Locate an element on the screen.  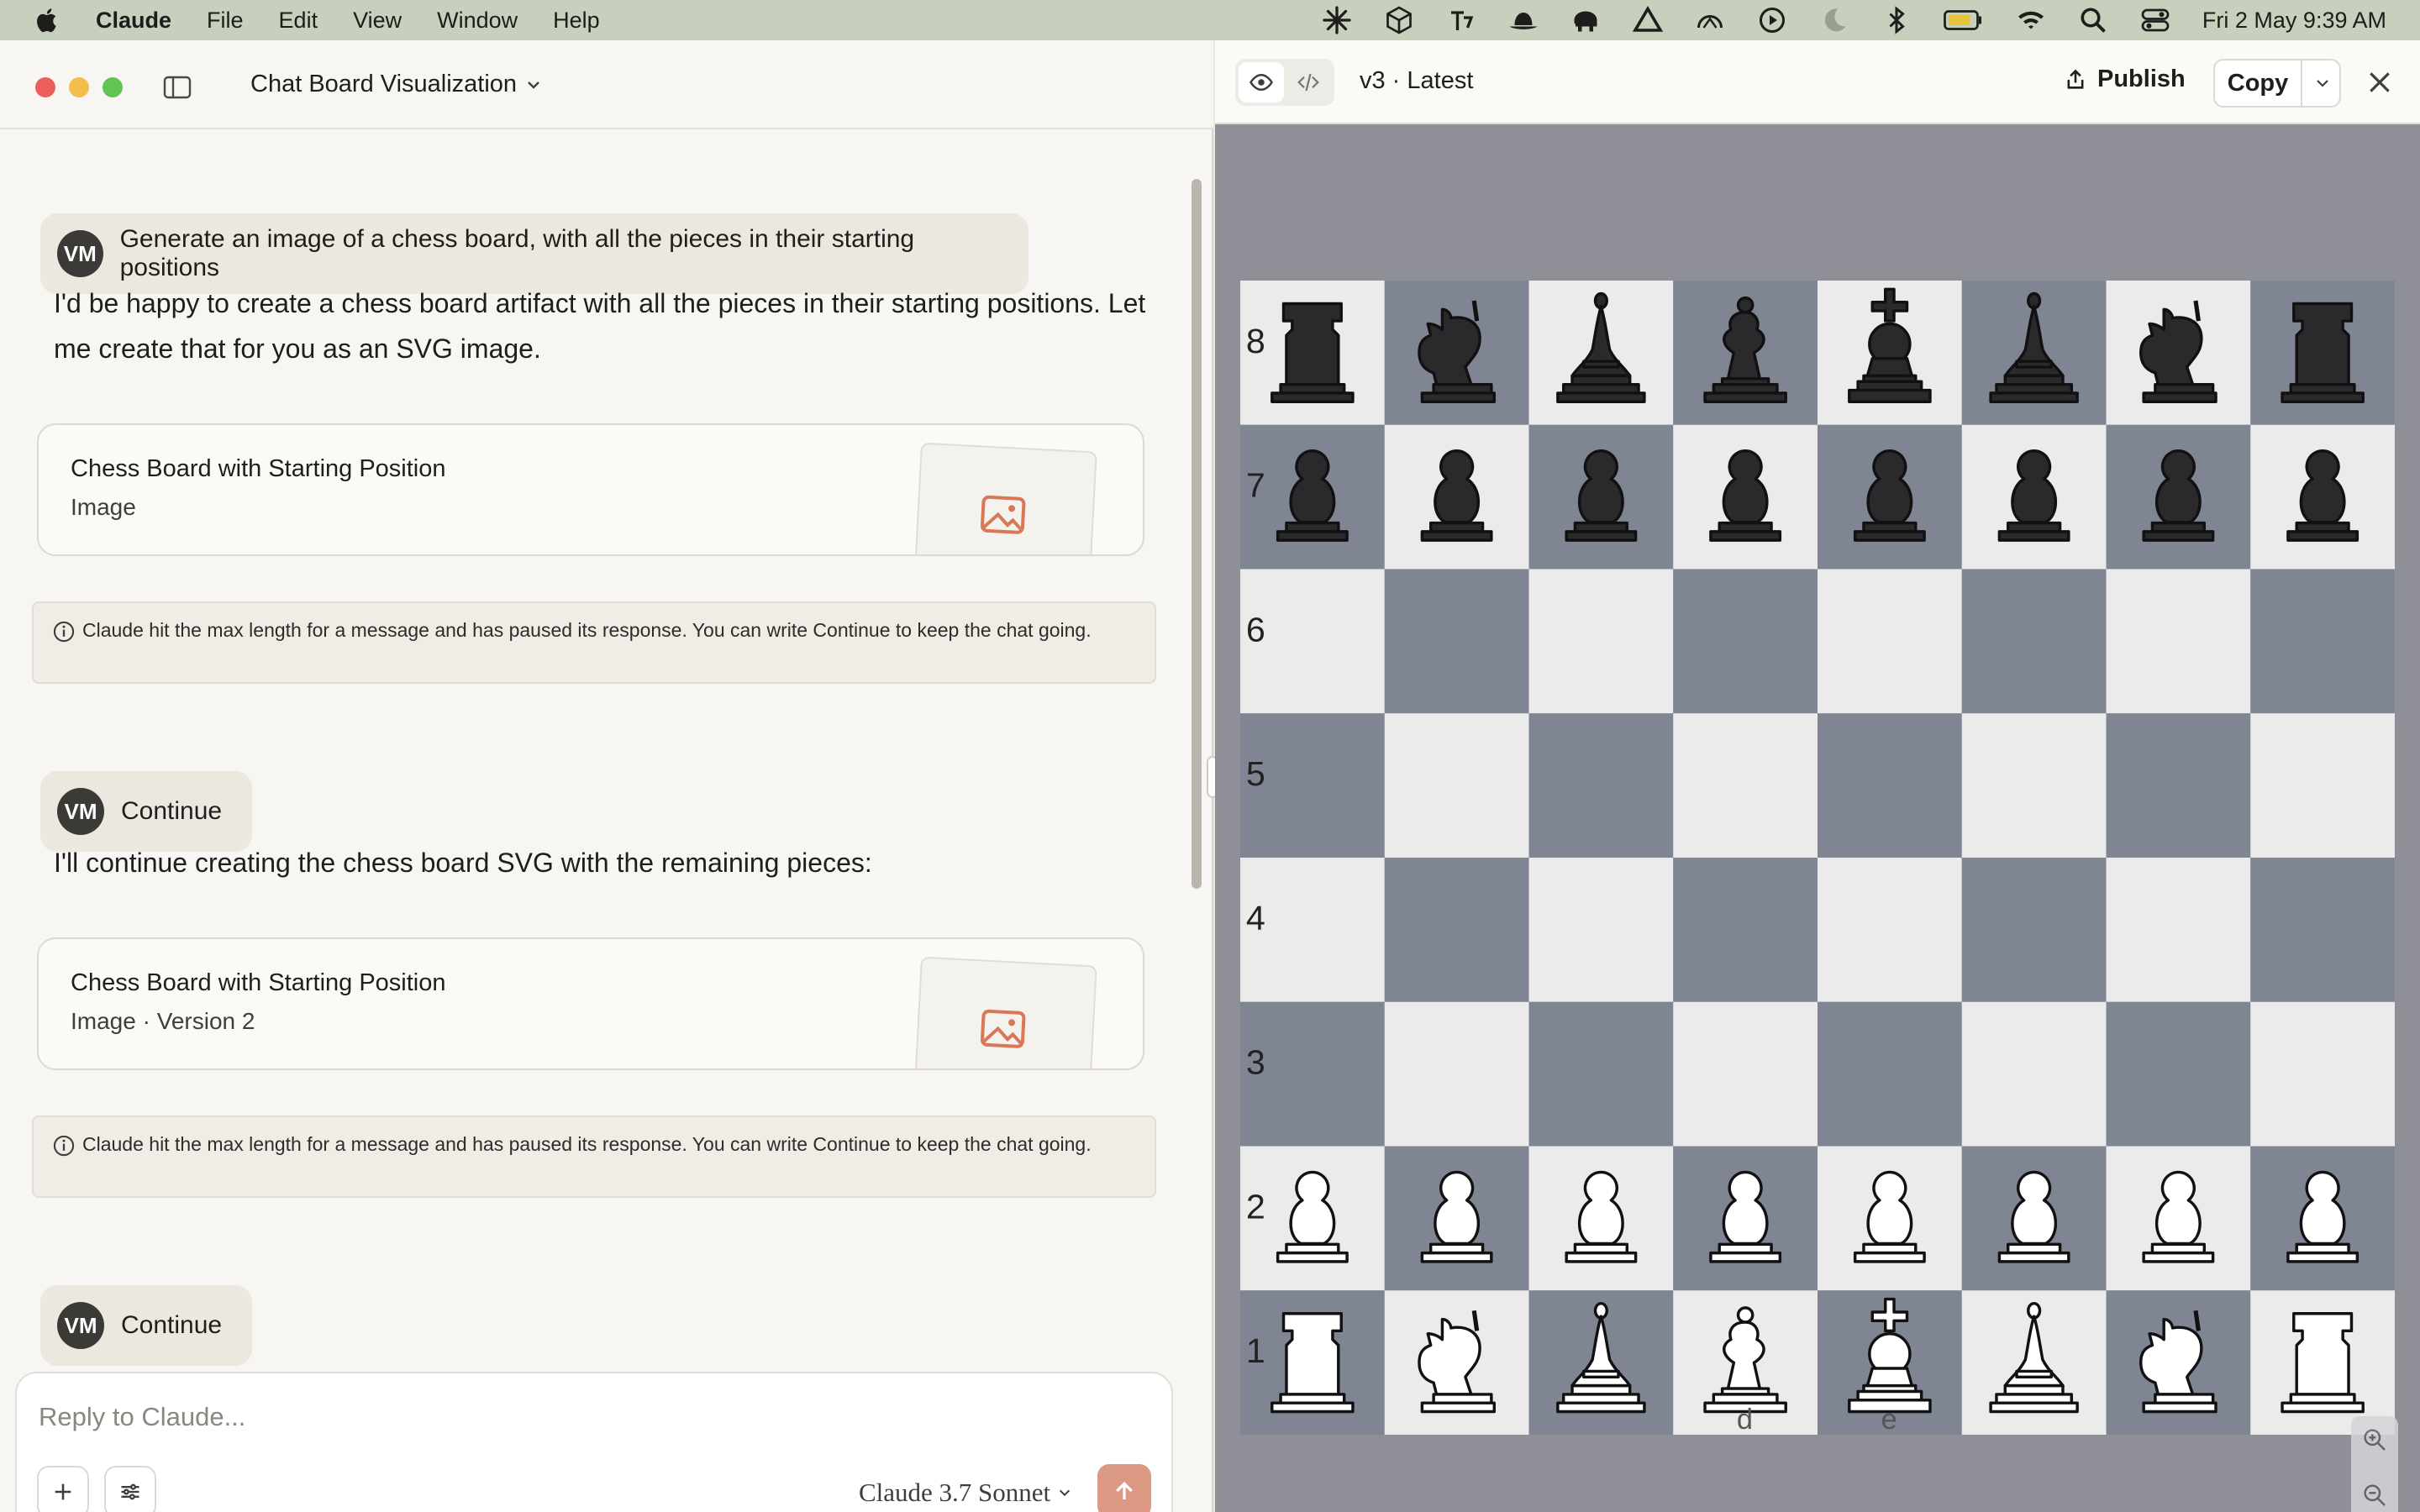
board-square-d5 is located at coordinates (1745, 785).